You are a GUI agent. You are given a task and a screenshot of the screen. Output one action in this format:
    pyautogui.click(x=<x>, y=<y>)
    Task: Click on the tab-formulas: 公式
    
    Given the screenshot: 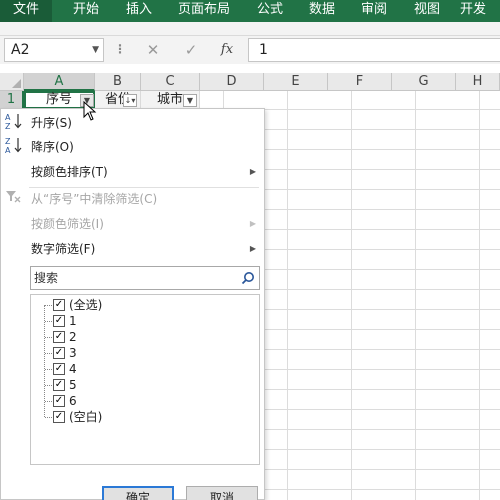 What is the action you would take?
    pyautogui.click(x=270, y=11)
    